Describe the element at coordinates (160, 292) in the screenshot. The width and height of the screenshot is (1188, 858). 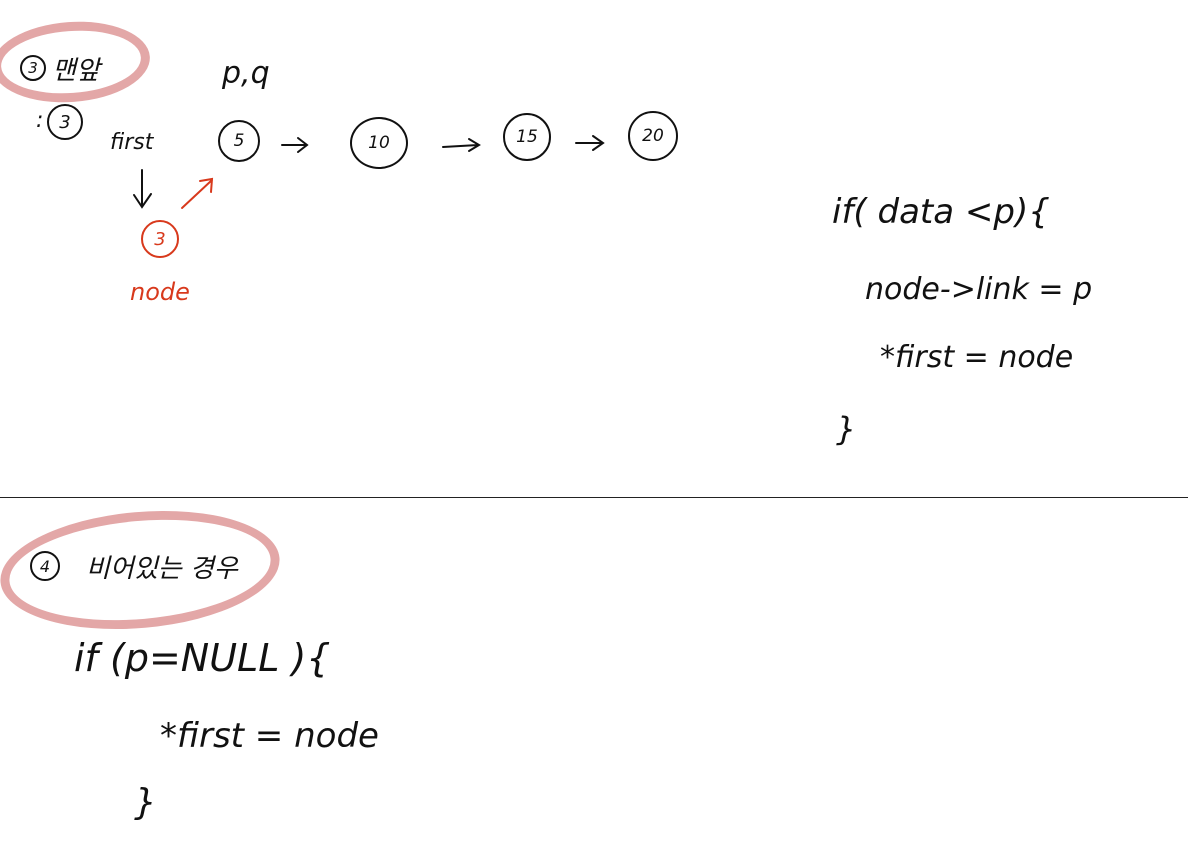
I see `node-label: node` at that location.